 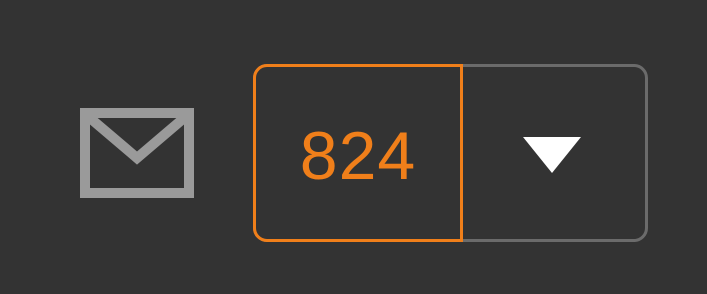 What do you see at coordinates (551, 155) in the screenshot?
I see `chevron-down-icon` at bounding box center [551, 155].